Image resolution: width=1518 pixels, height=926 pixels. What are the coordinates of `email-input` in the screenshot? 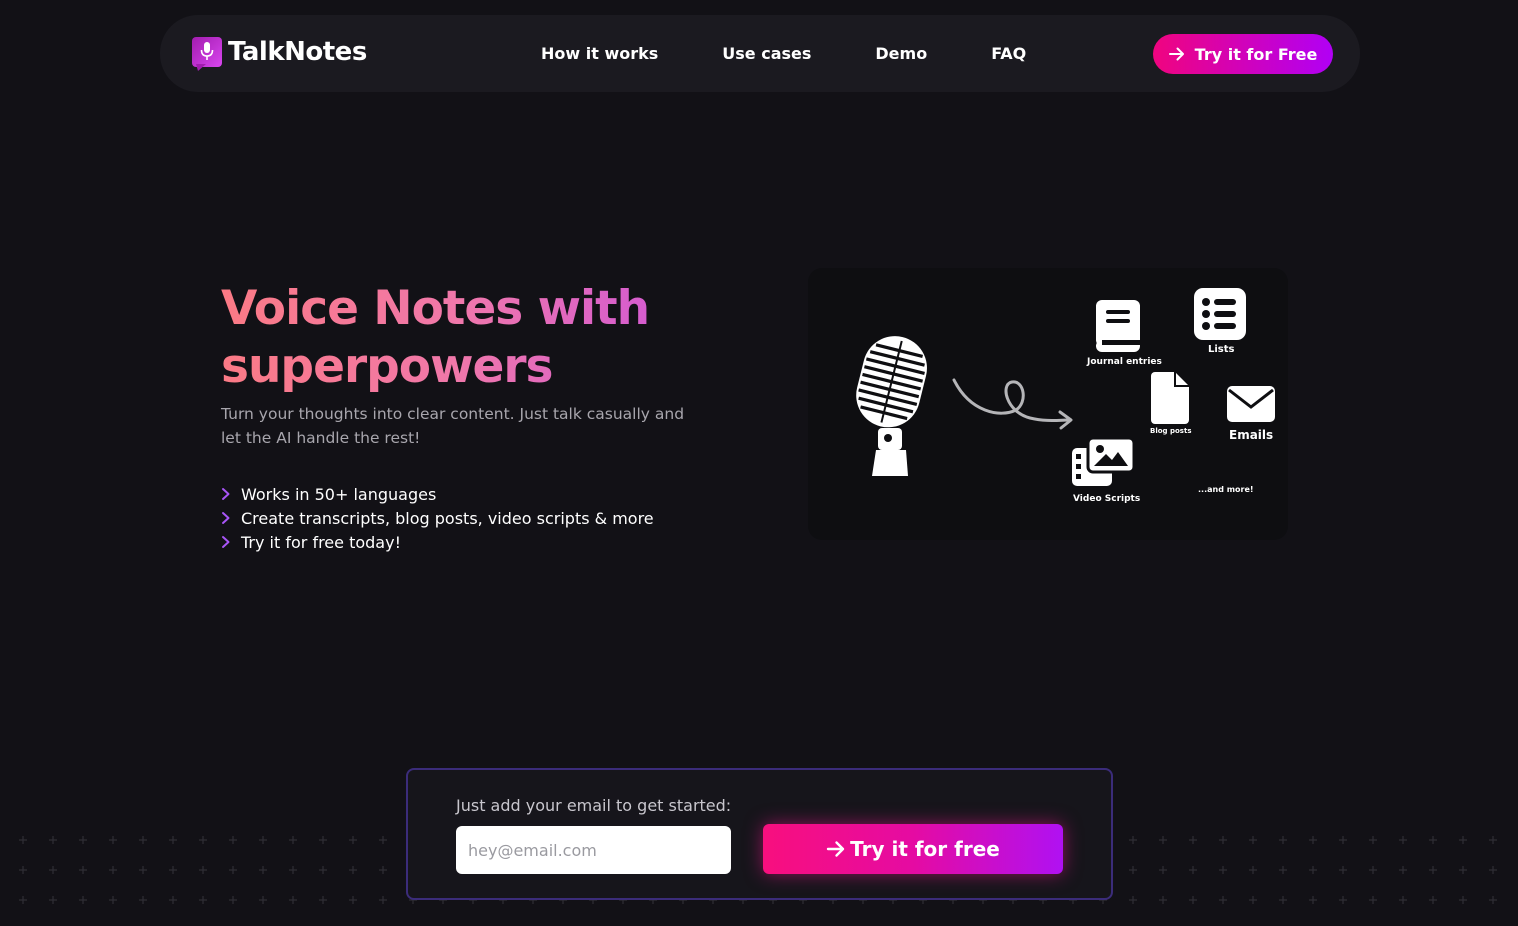 It's located at (593, 850).